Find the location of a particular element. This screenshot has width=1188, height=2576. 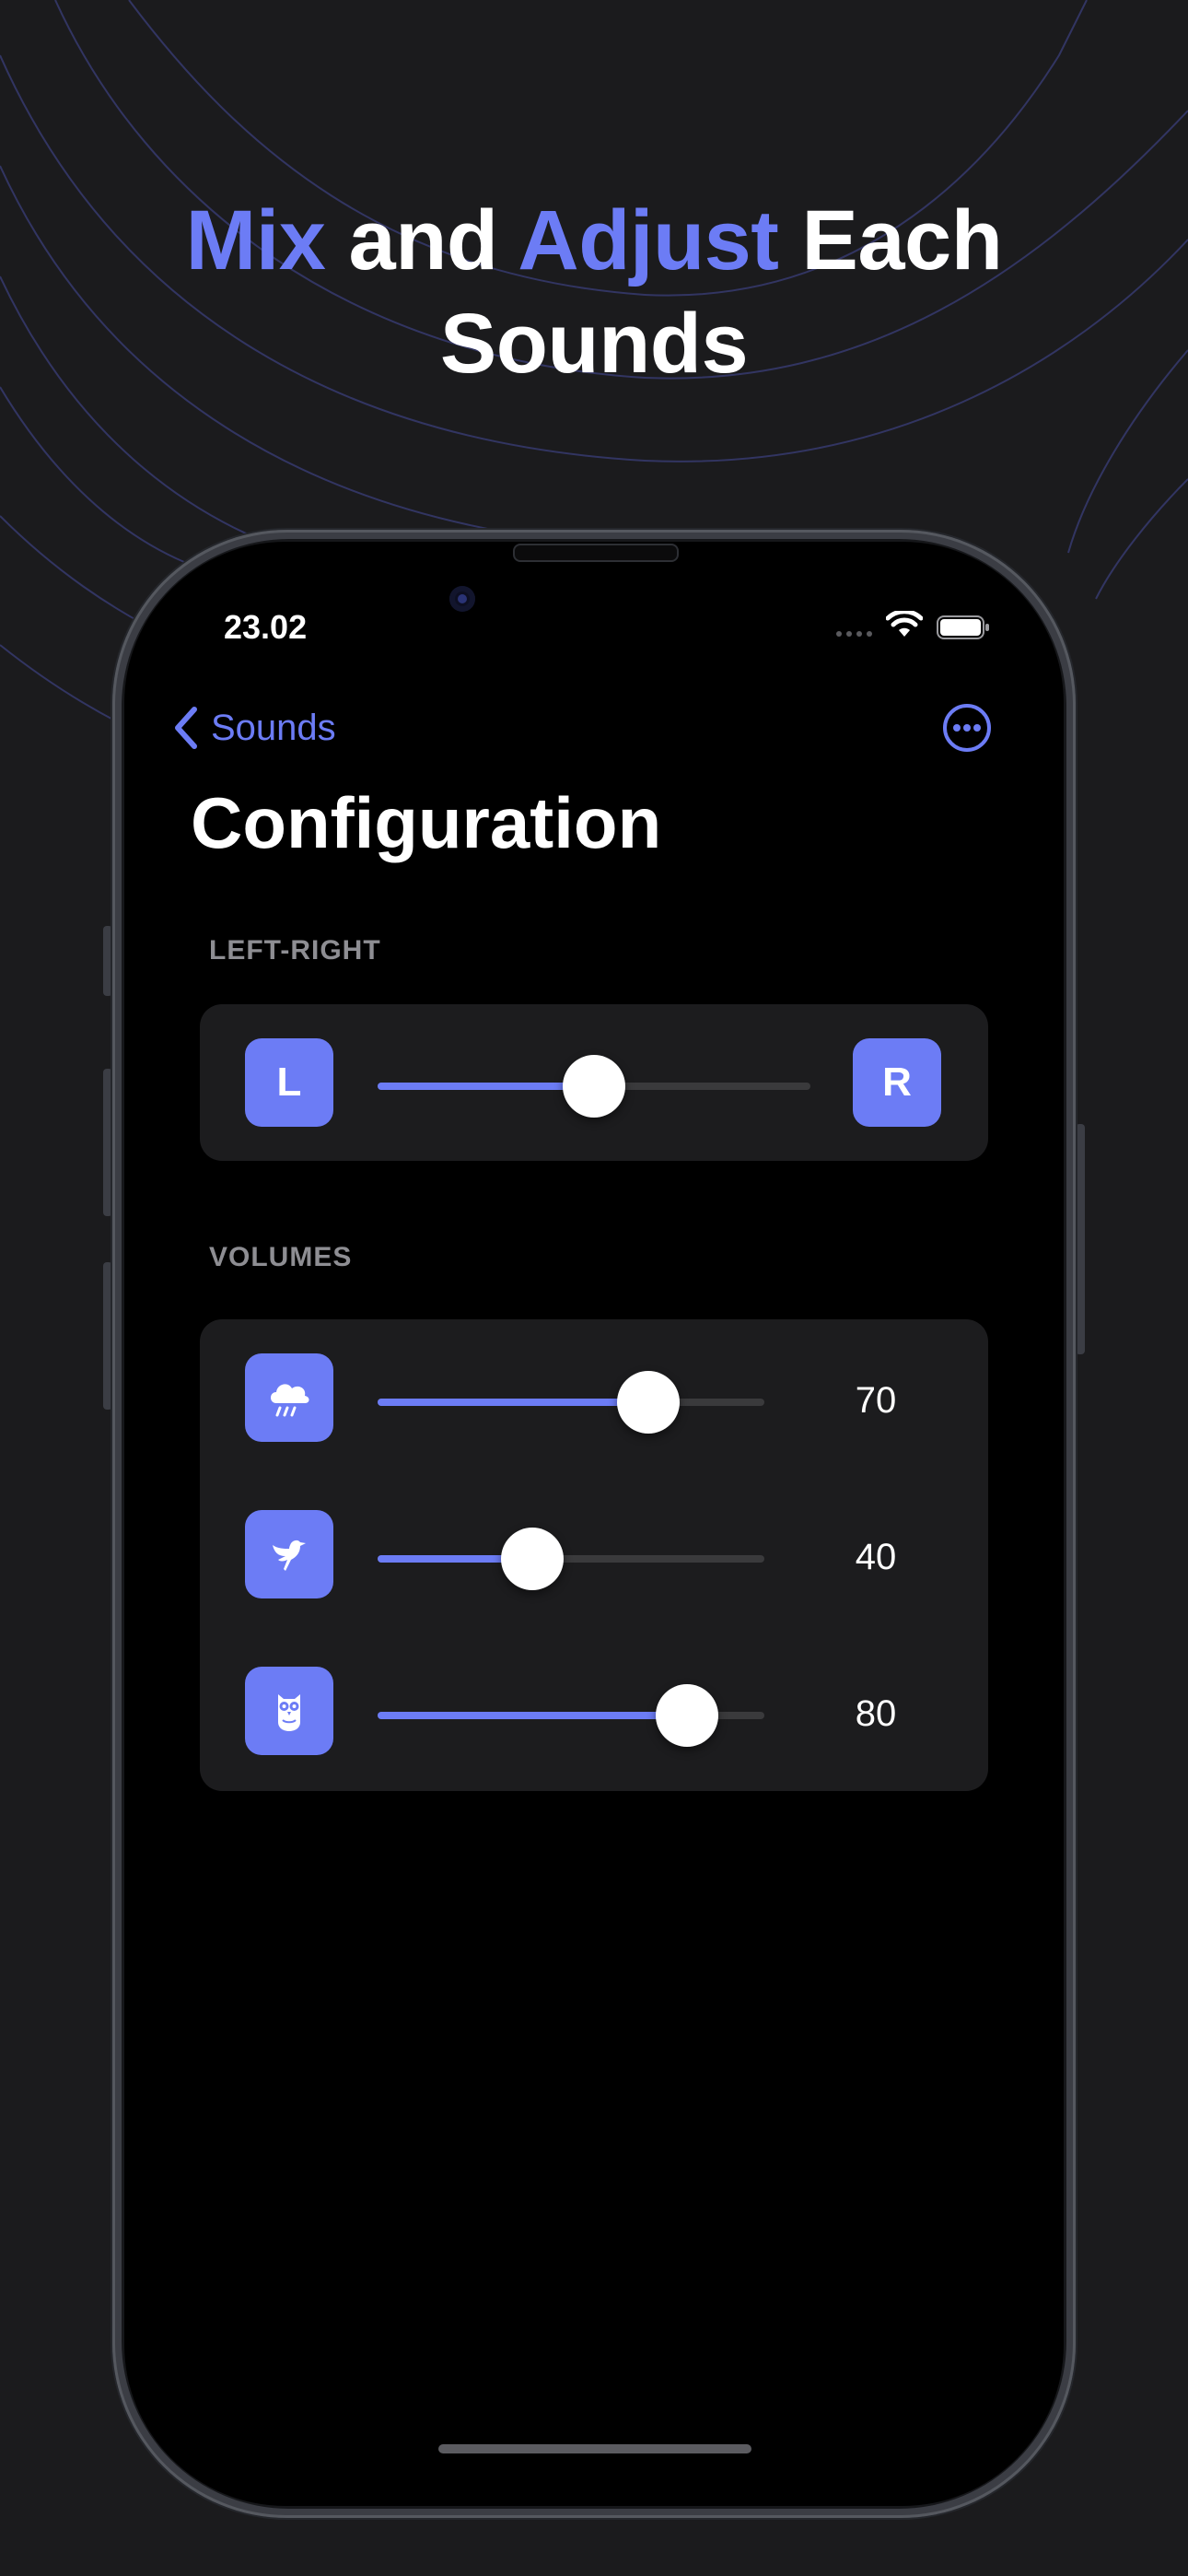

battery-icon is located at coordinates (963, 627).